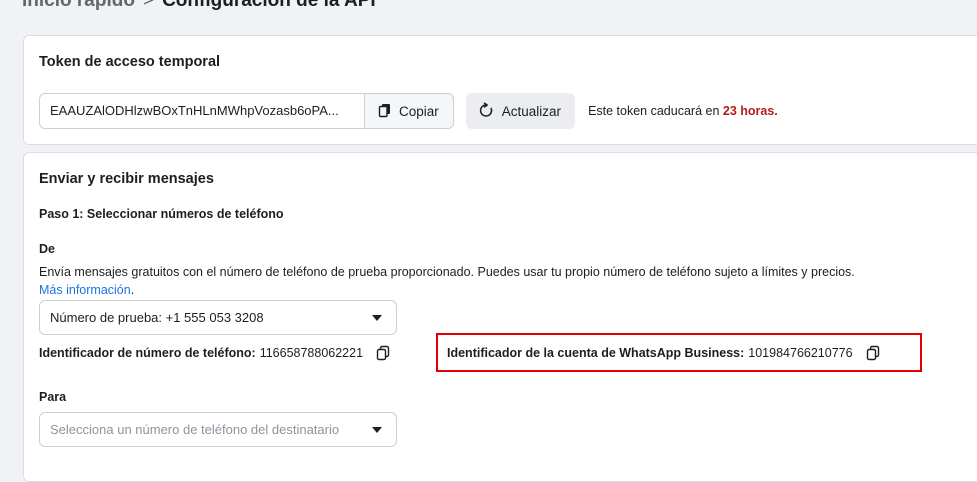  What do you see at coordinates (78, 5) in the screenshot?
I see `breadcrumb-quickstart: Inicio rápido` at bounding box center [78, 5].